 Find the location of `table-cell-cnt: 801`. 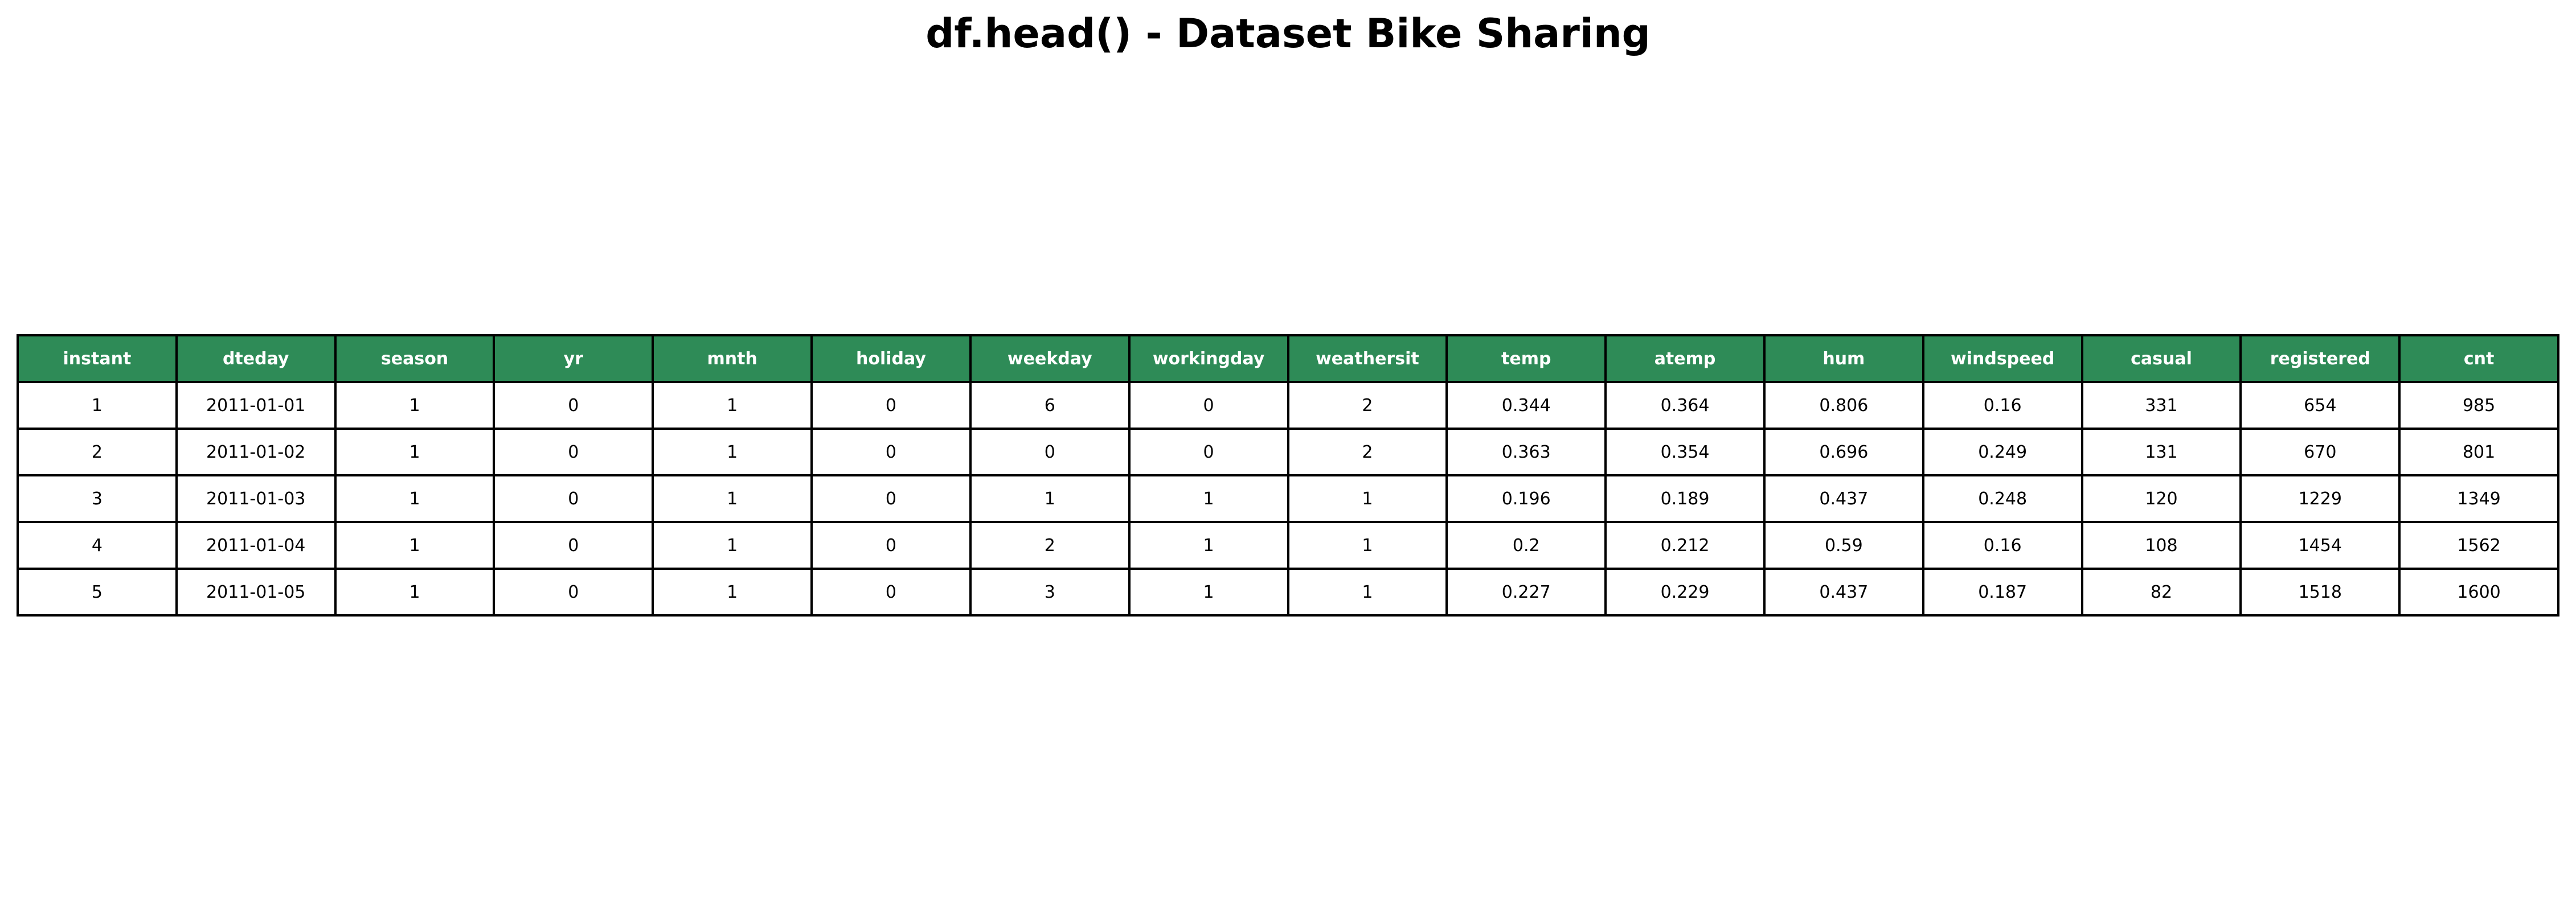

table-cell-cnt: 801 is located at coordinates (2478, 452).